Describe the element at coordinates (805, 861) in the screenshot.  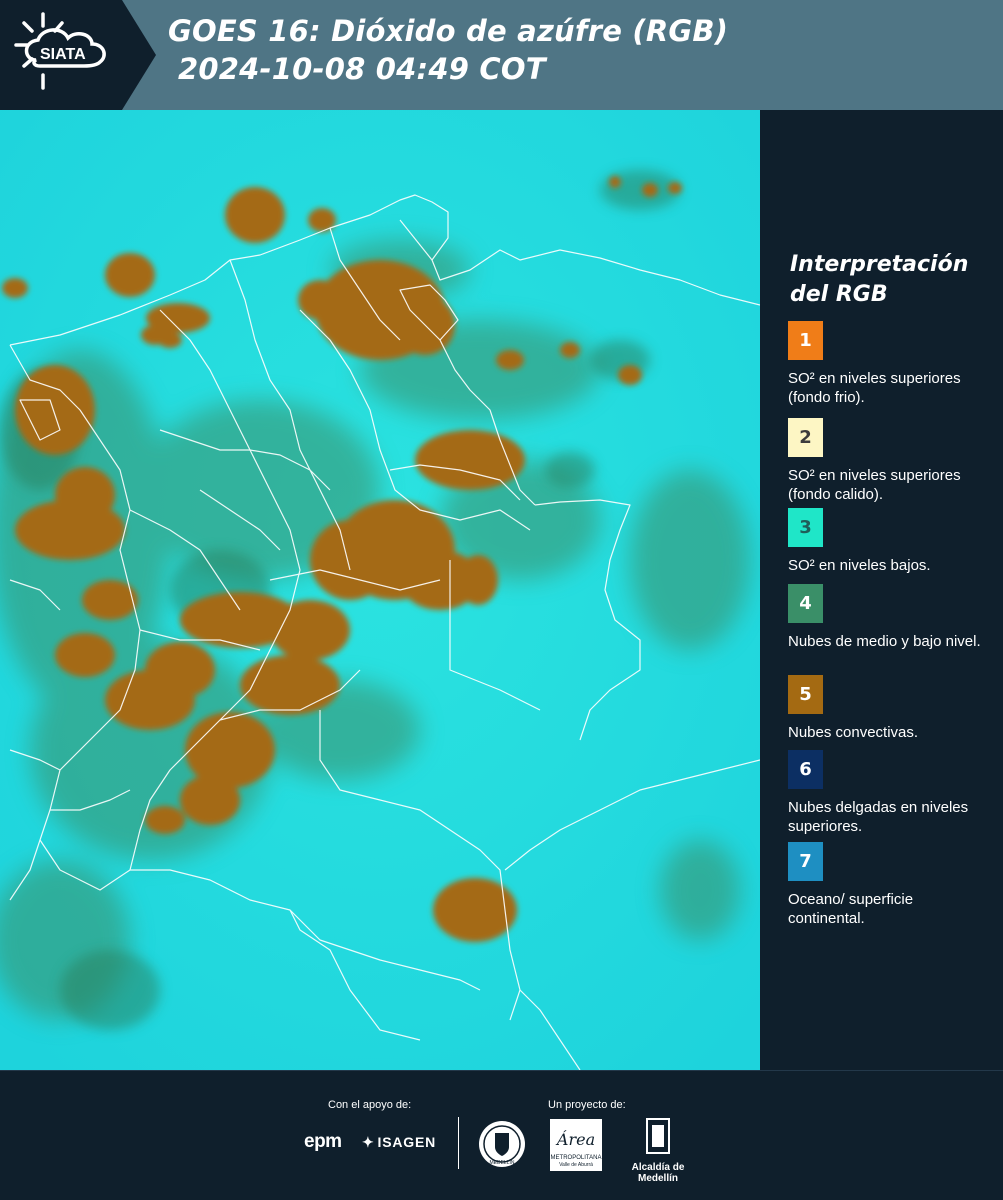
I see `legend-swatch-7: 7` at that location.